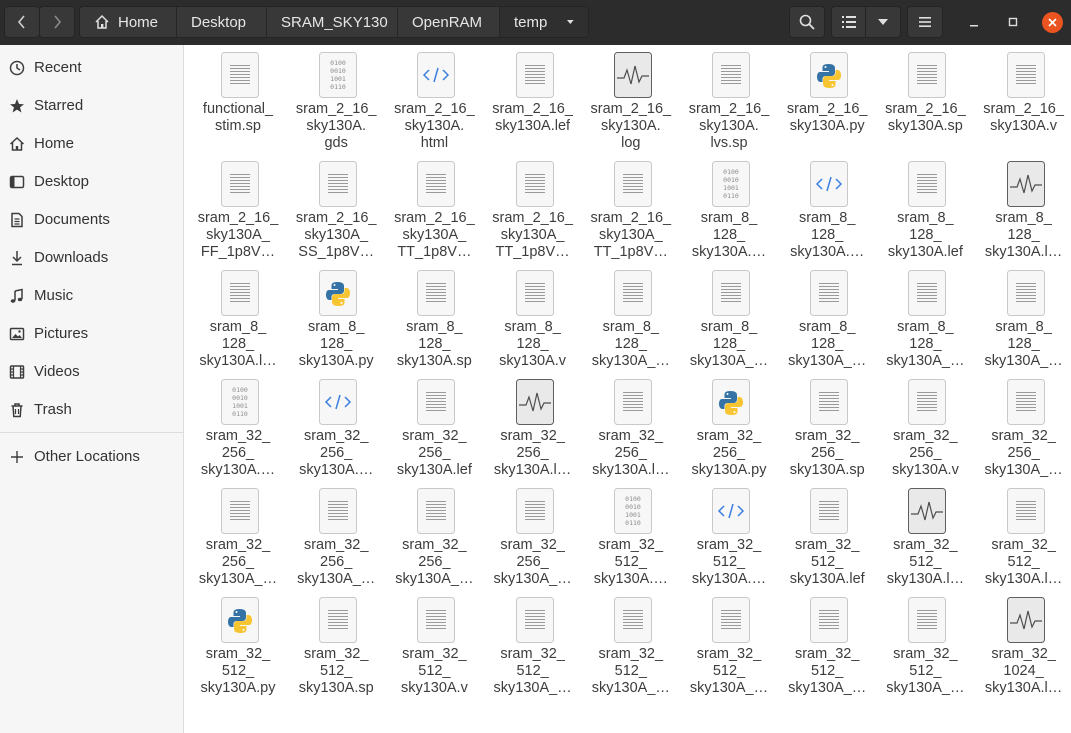 The width and height of the screenshot is (1071, 733). What do you see at coordinates (1052, 22) in the screenshot?
I see `close-button` at bounding box center [1052, 22].